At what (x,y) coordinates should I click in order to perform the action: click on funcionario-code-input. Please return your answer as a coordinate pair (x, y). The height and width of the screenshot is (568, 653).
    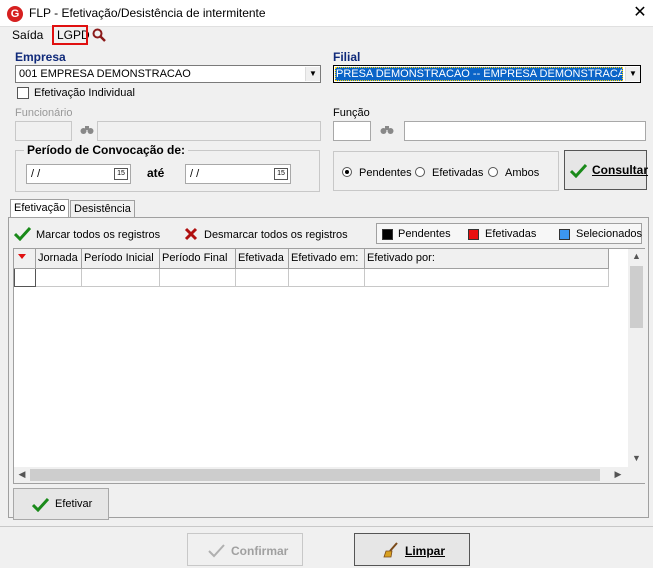
    Looking at the image, I should click on (43, 131).